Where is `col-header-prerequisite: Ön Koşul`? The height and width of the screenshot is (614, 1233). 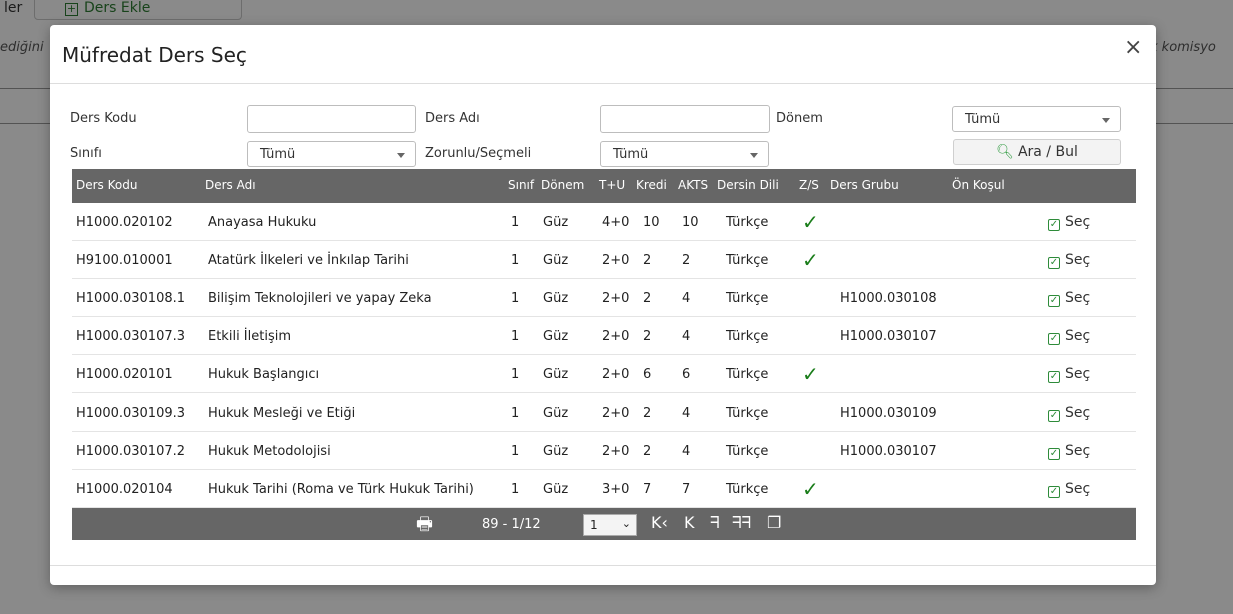 col-header-prerequisite: Ön Koşul is located at coordinates (978, 185).